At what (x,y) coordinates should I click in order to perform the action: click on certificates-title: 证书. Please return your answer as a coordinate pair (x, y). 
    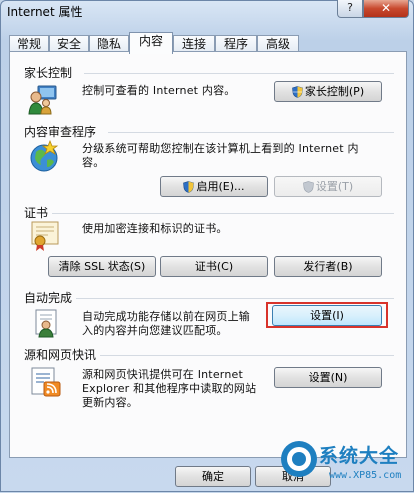
    Looking at the image, I should click on (38, 212).